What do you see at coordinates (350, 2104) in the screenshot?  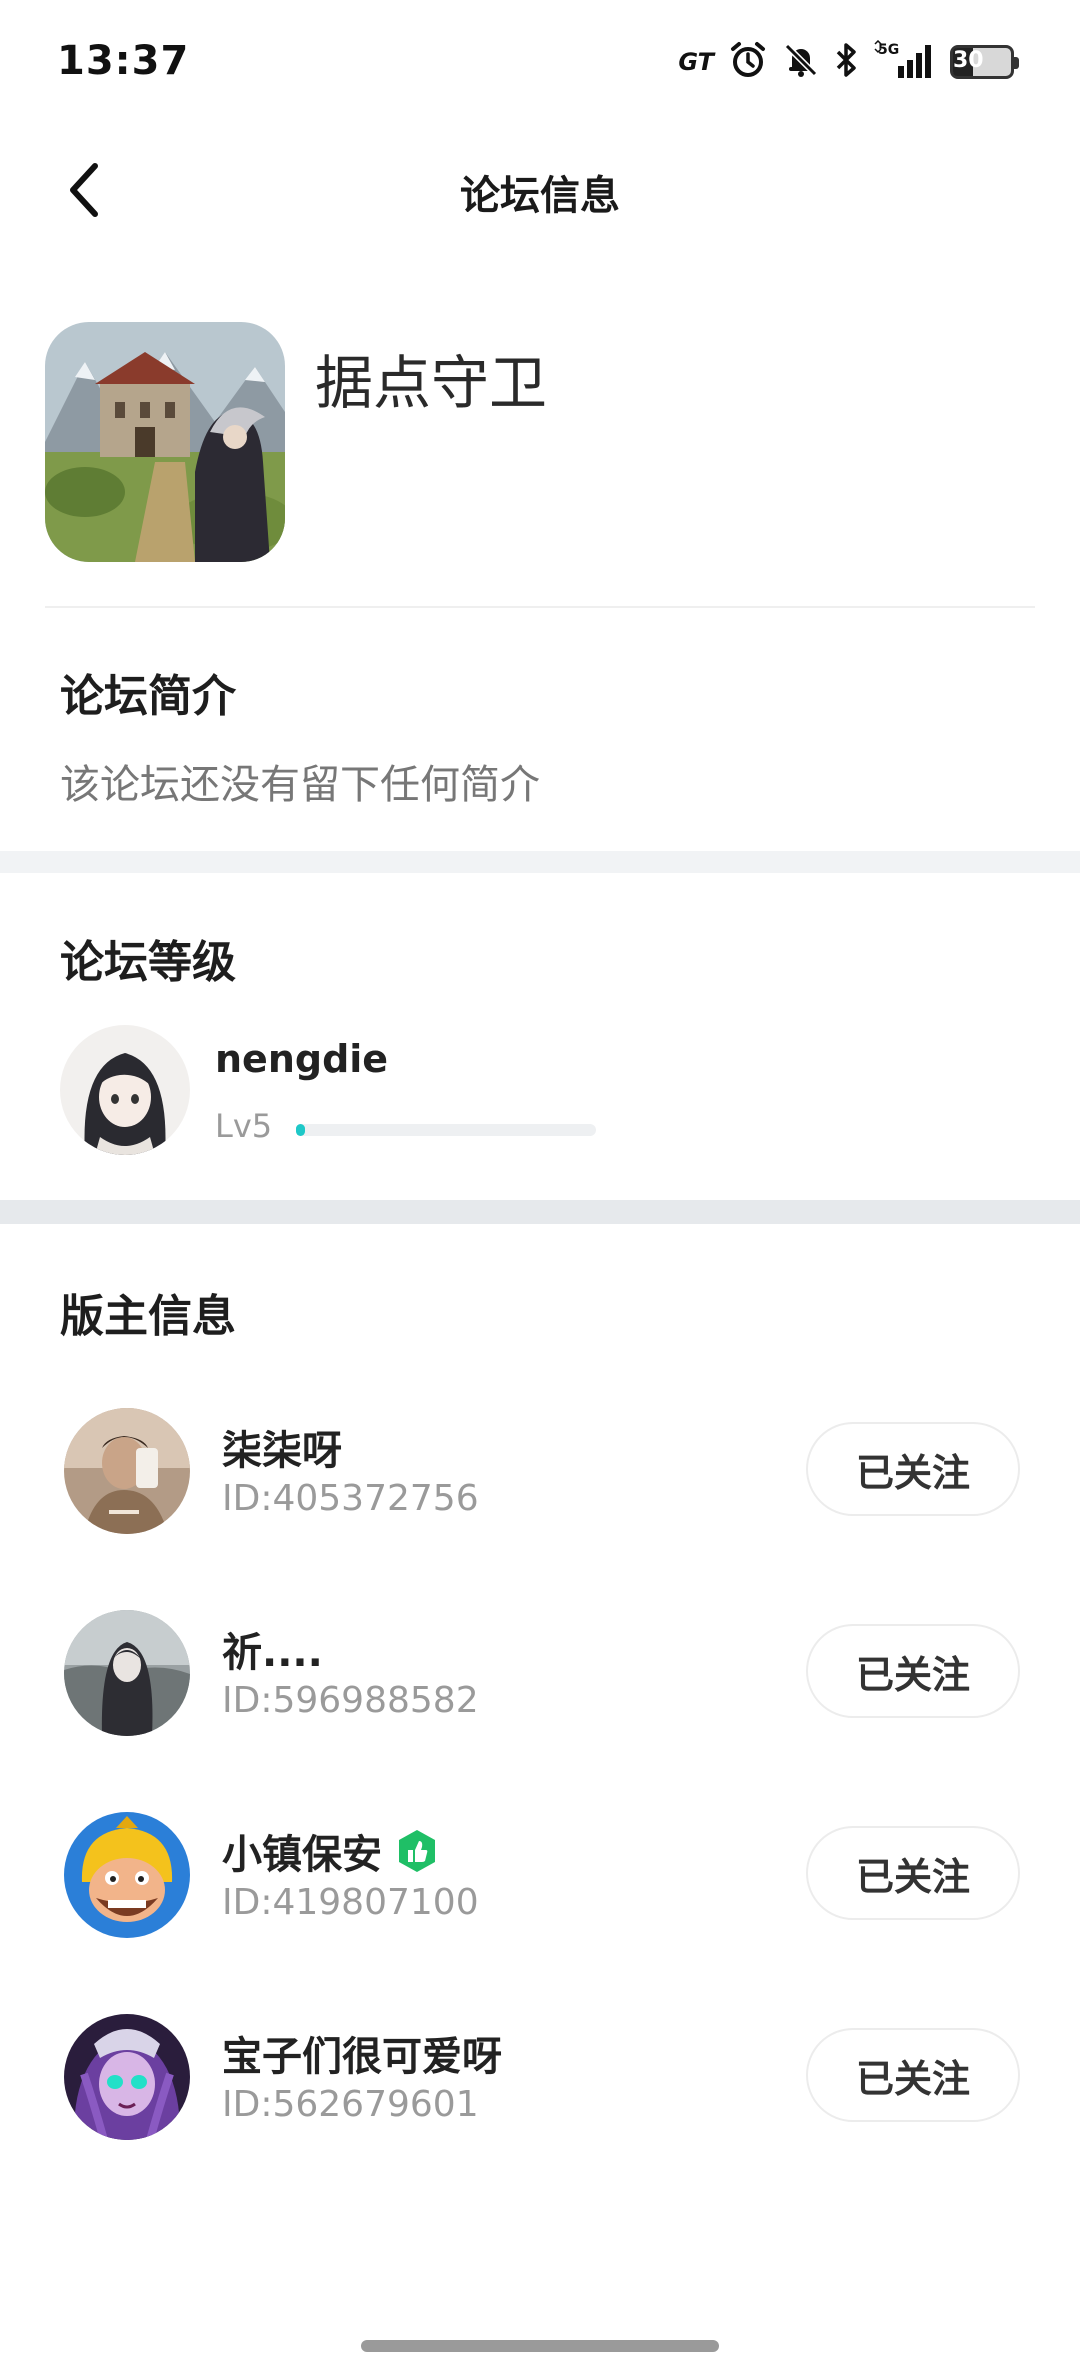 I see `moderator-id: ID:562679601` at bounding box center [350, 2104].